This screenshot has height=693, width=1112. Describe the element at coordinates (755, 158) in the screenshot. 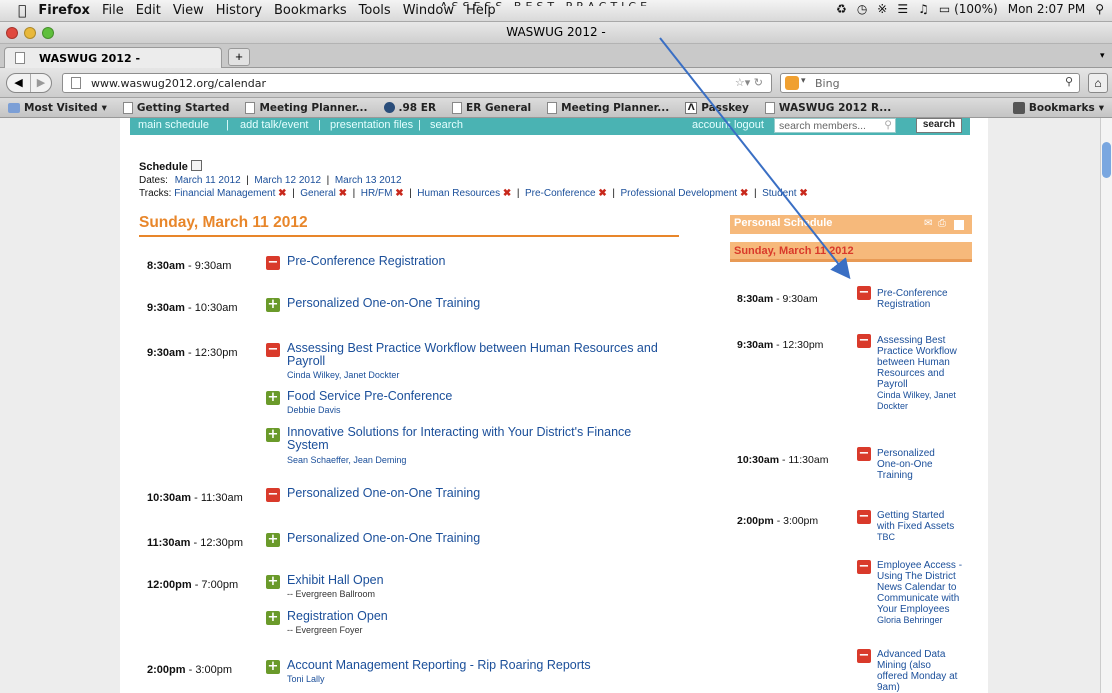

I see `annotation-arrow` at that location.